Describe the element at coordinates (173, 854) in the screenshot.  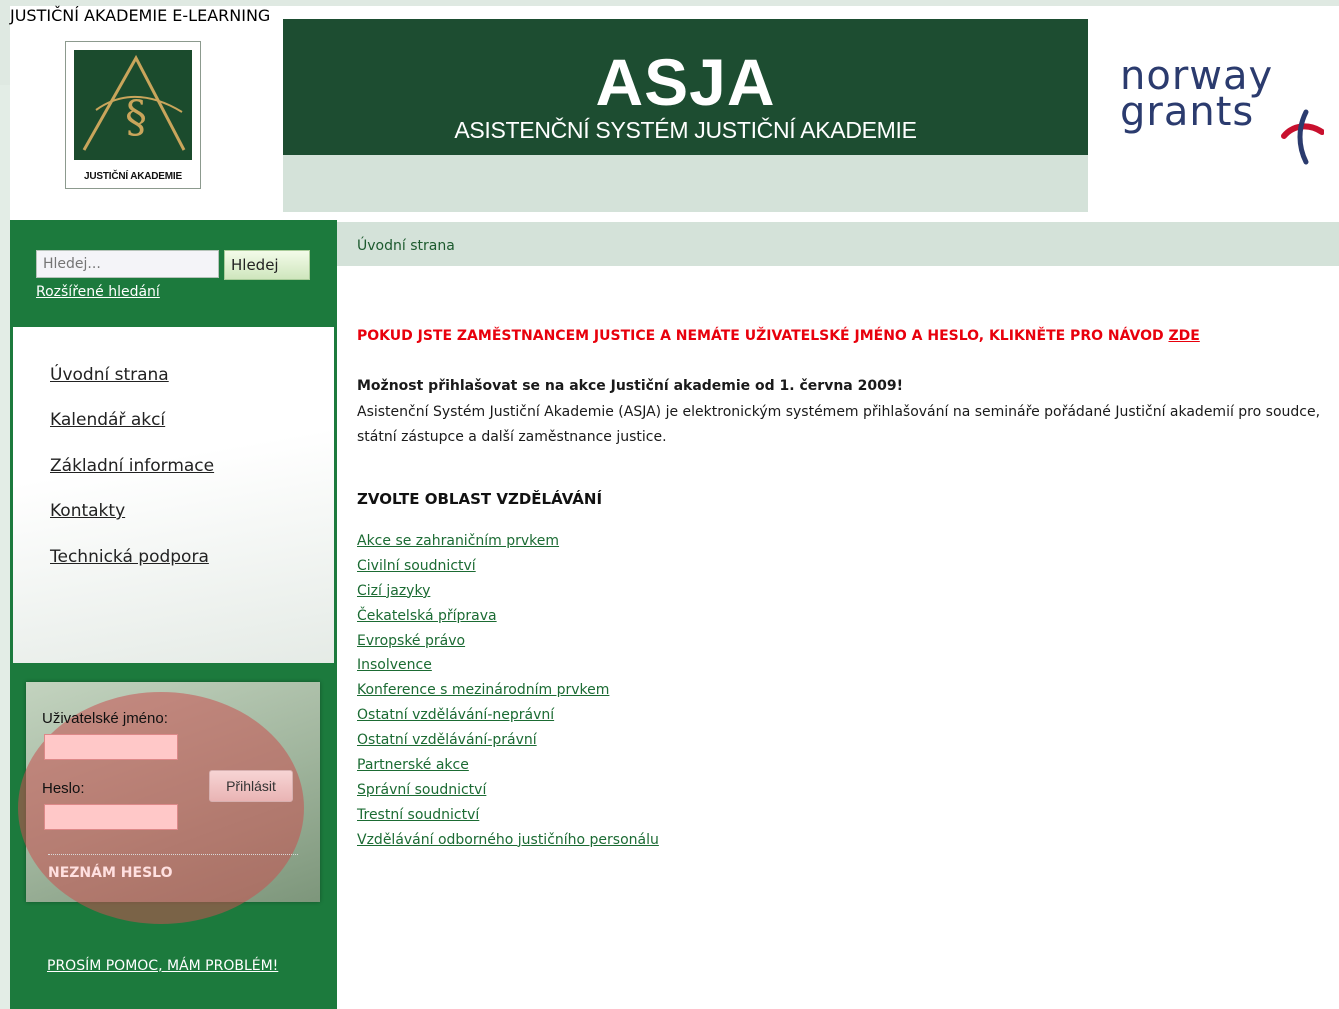
I see `divider` at that location.